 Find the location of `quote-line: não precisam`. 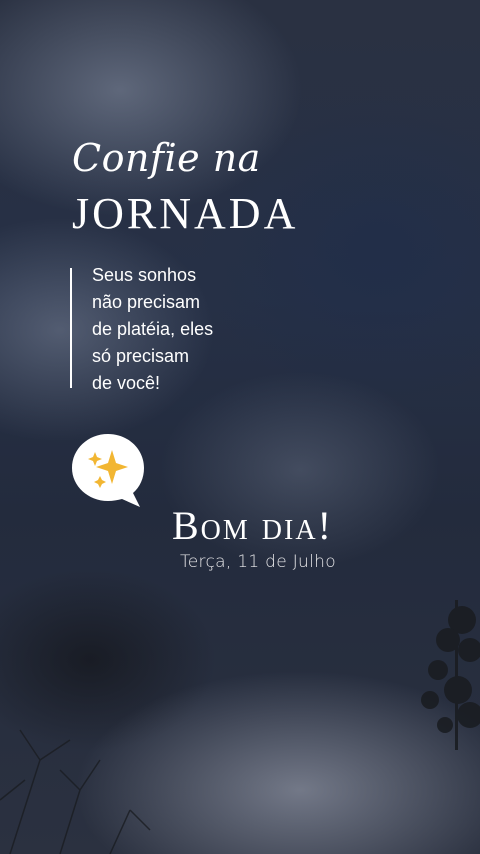

quote-line: não precisam is located at coordinates (146, 302).